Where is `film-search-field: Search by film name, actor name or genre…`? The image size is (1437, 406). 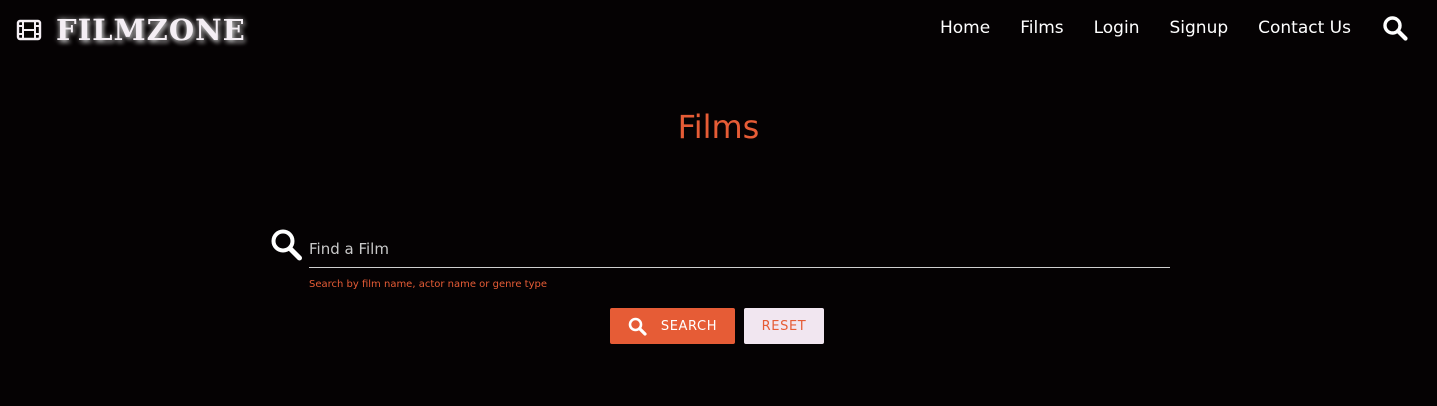
film-search-field: Search by film name, actor name or genre… is located at coordinates (720, 261).